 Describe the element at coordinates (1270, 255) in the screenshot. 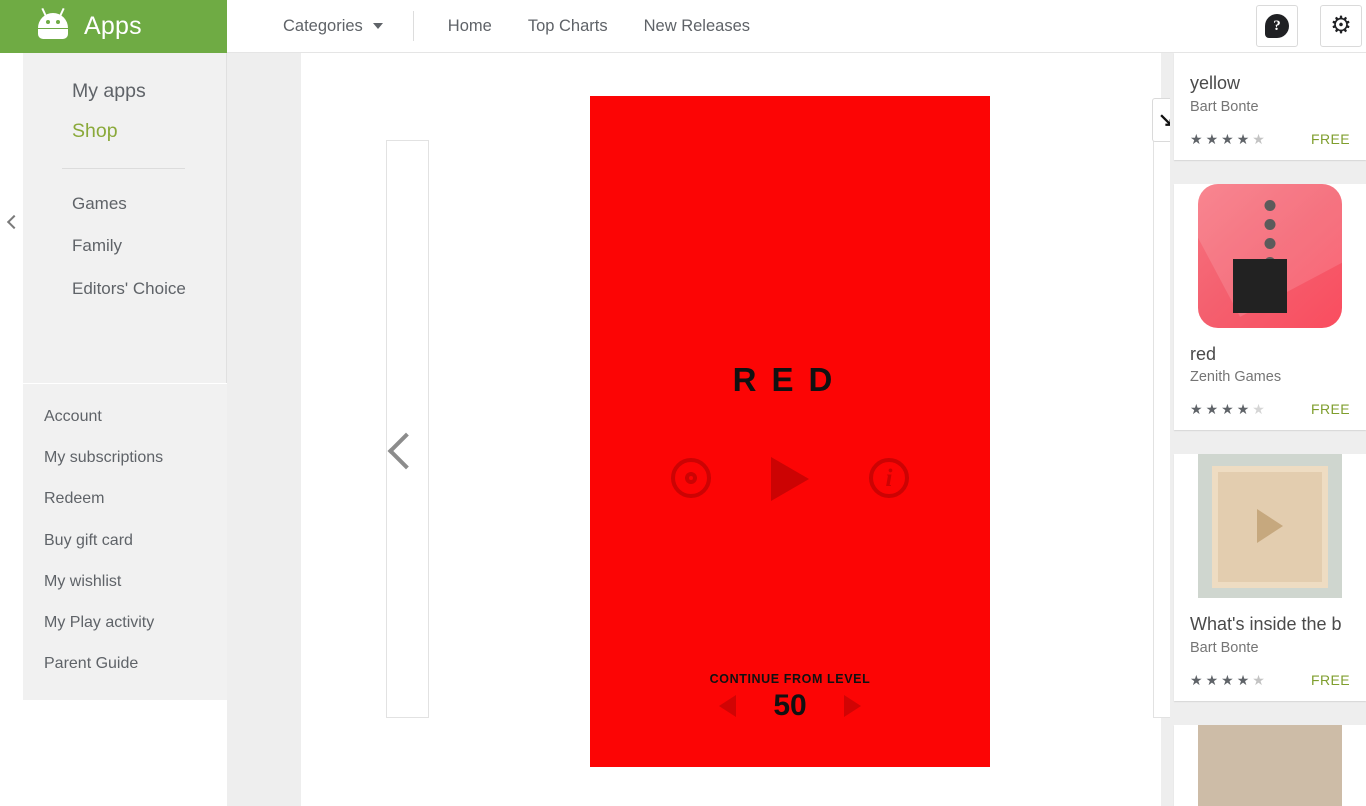

I see `red-square-icon` at that location.